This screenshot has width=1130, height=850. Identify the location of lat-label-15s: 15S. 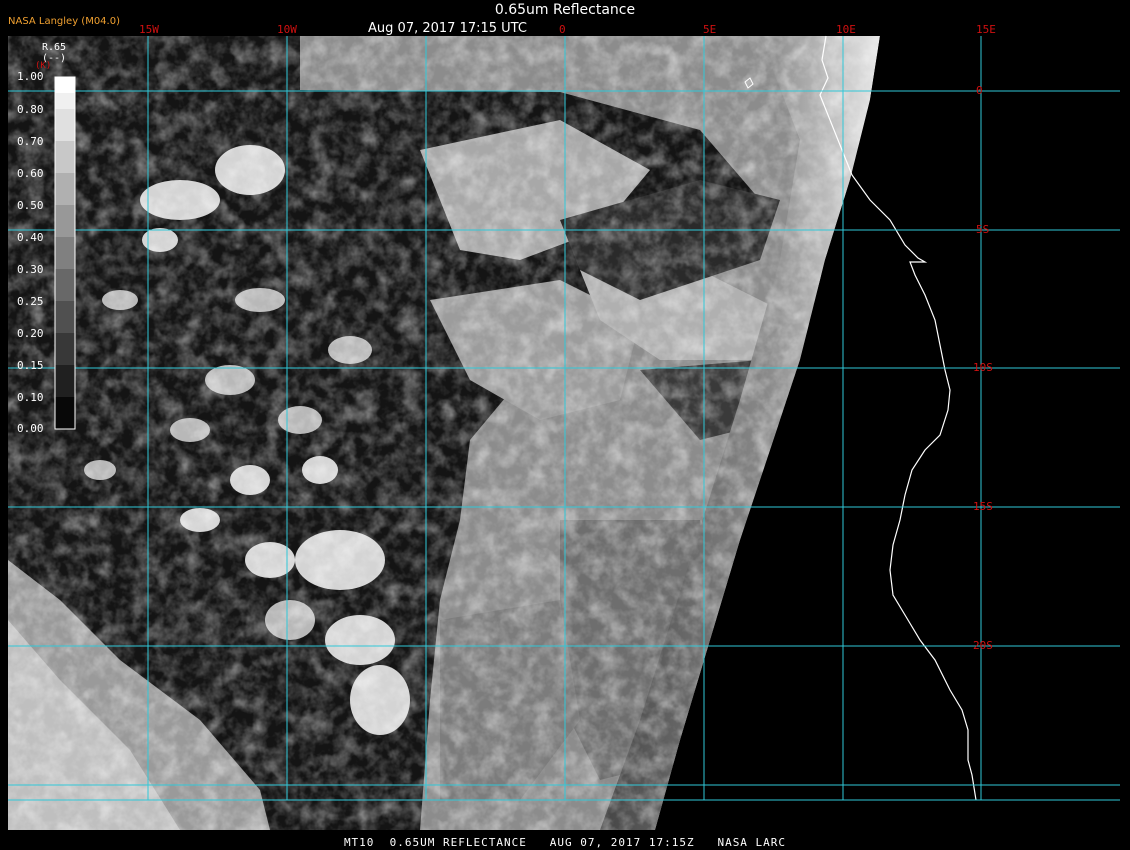
(983, 506).